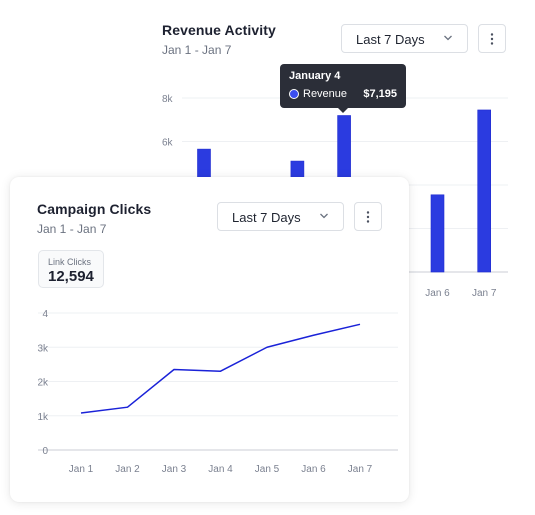  What do you see at coordinates (127, 469) in the screenshot?
I see `line-x-tick-label: Jan 2` at bounding box center [127, 469].